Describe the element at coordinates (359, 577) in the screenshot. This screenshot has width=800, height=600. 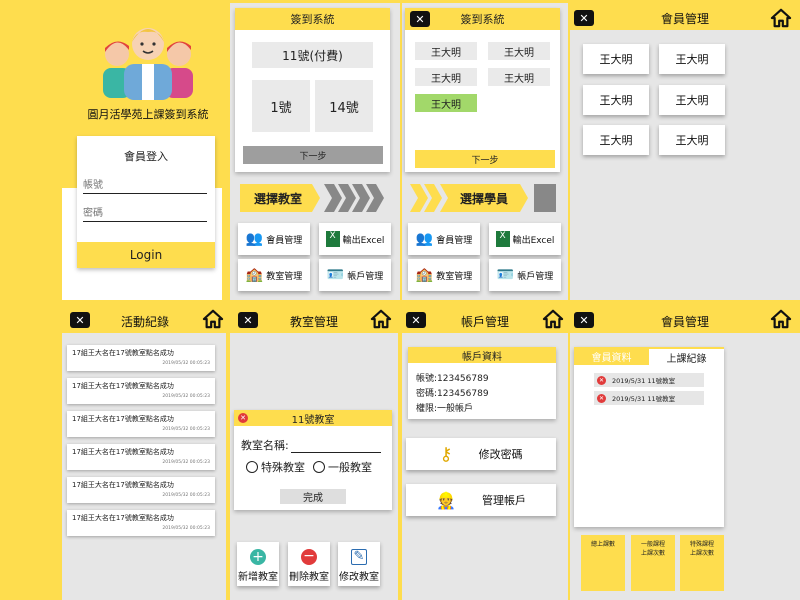
I see `edit-classroom-label: 修改教室` at that location.